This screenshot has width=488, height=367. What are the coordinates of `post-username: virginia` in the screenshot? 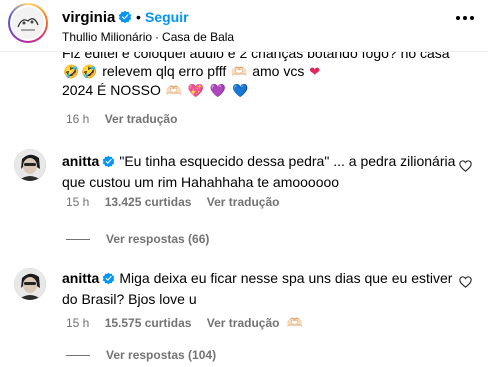 It's located at (97, 18).